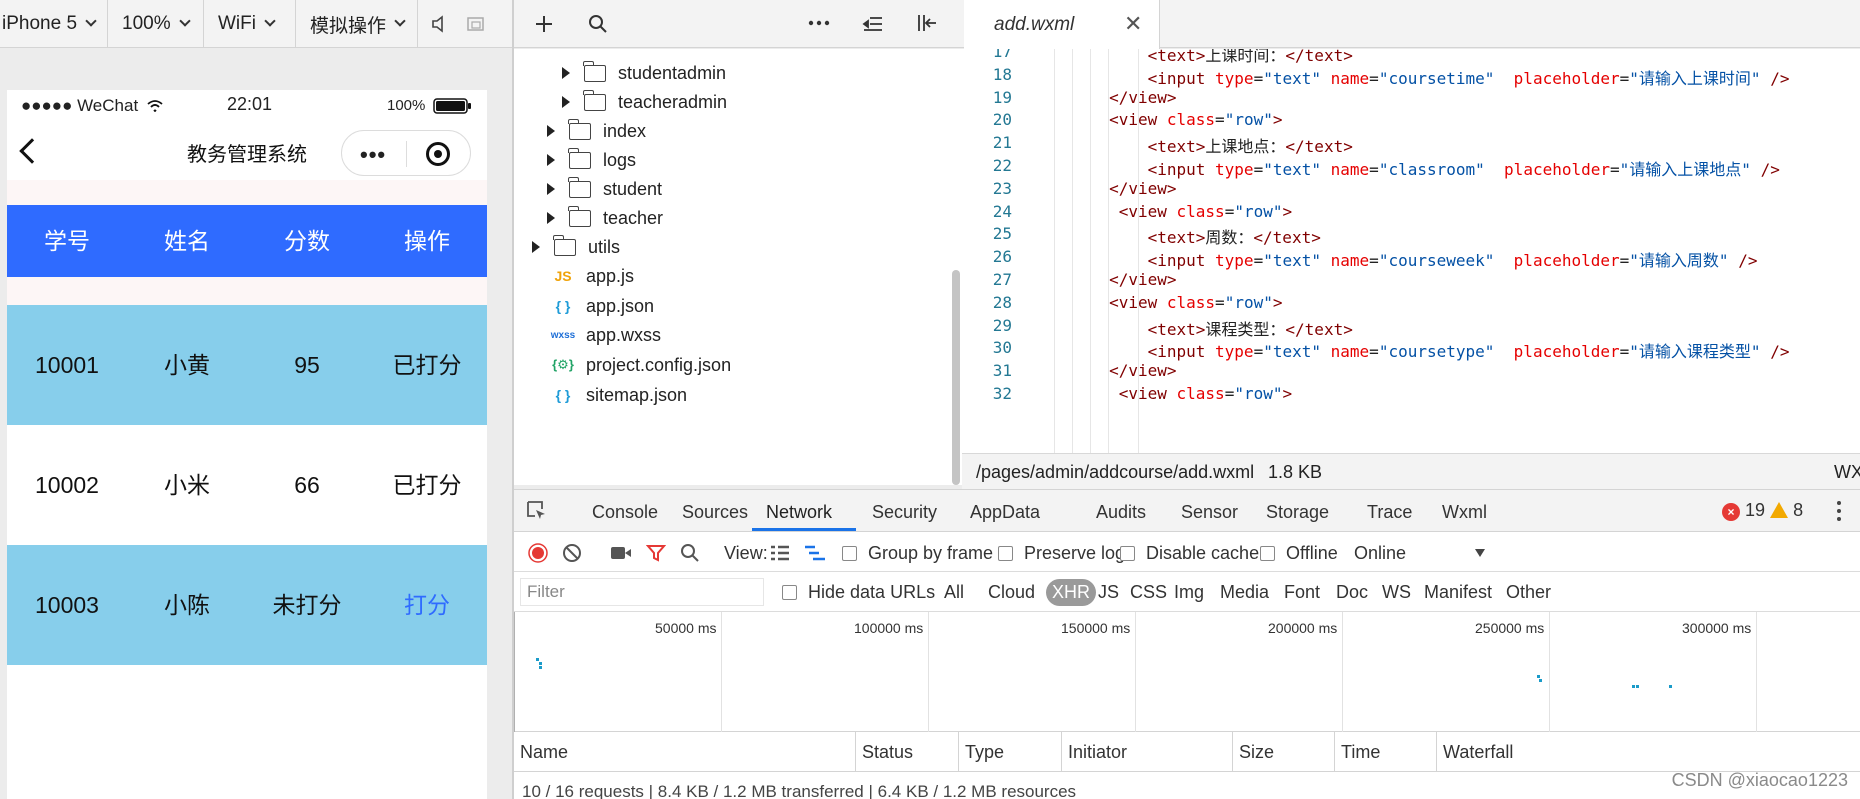 The image size is (1860, 799). I want to click on tree-item-sitemap-json: { } sitemap.json, so click(618, 395).